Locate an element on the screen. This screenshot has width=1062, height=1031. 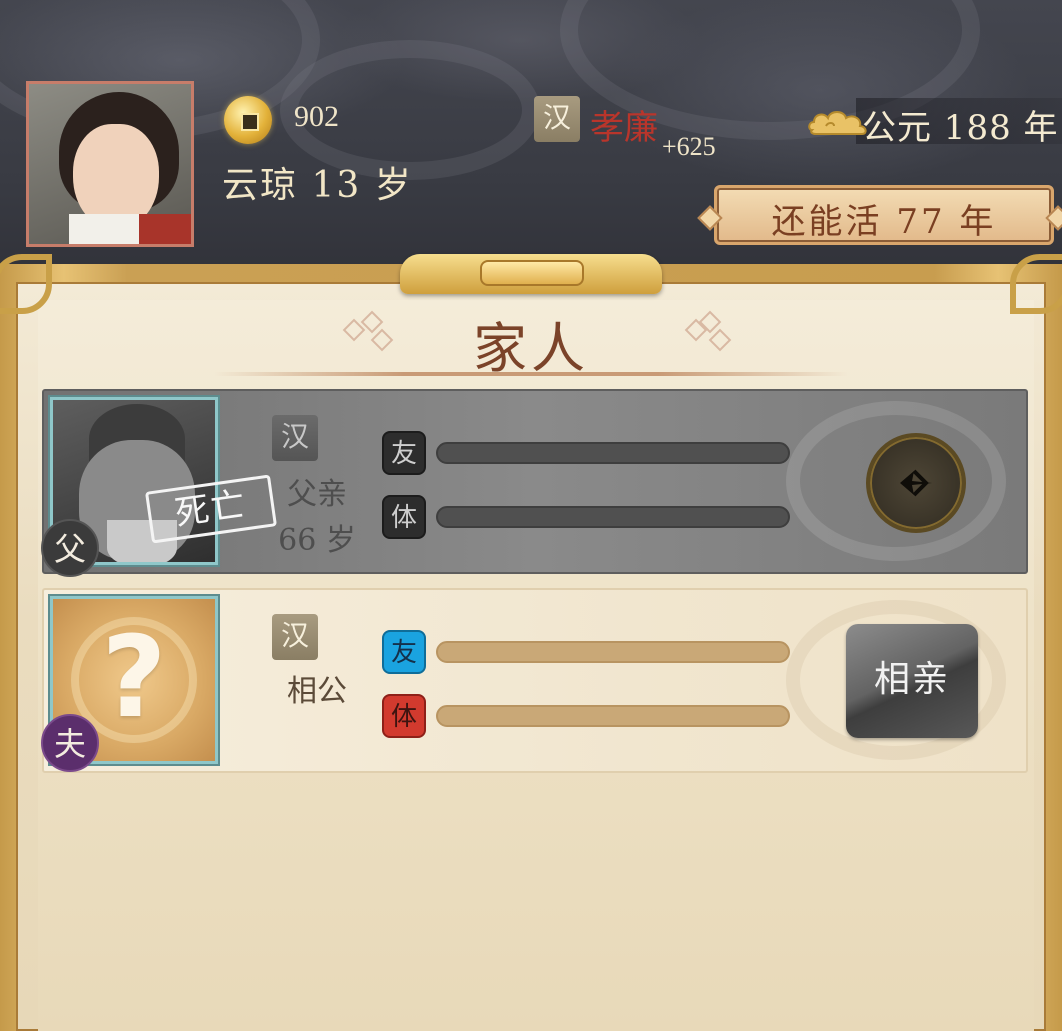
title-bonus: +625 is located at coordinates (689, 146).